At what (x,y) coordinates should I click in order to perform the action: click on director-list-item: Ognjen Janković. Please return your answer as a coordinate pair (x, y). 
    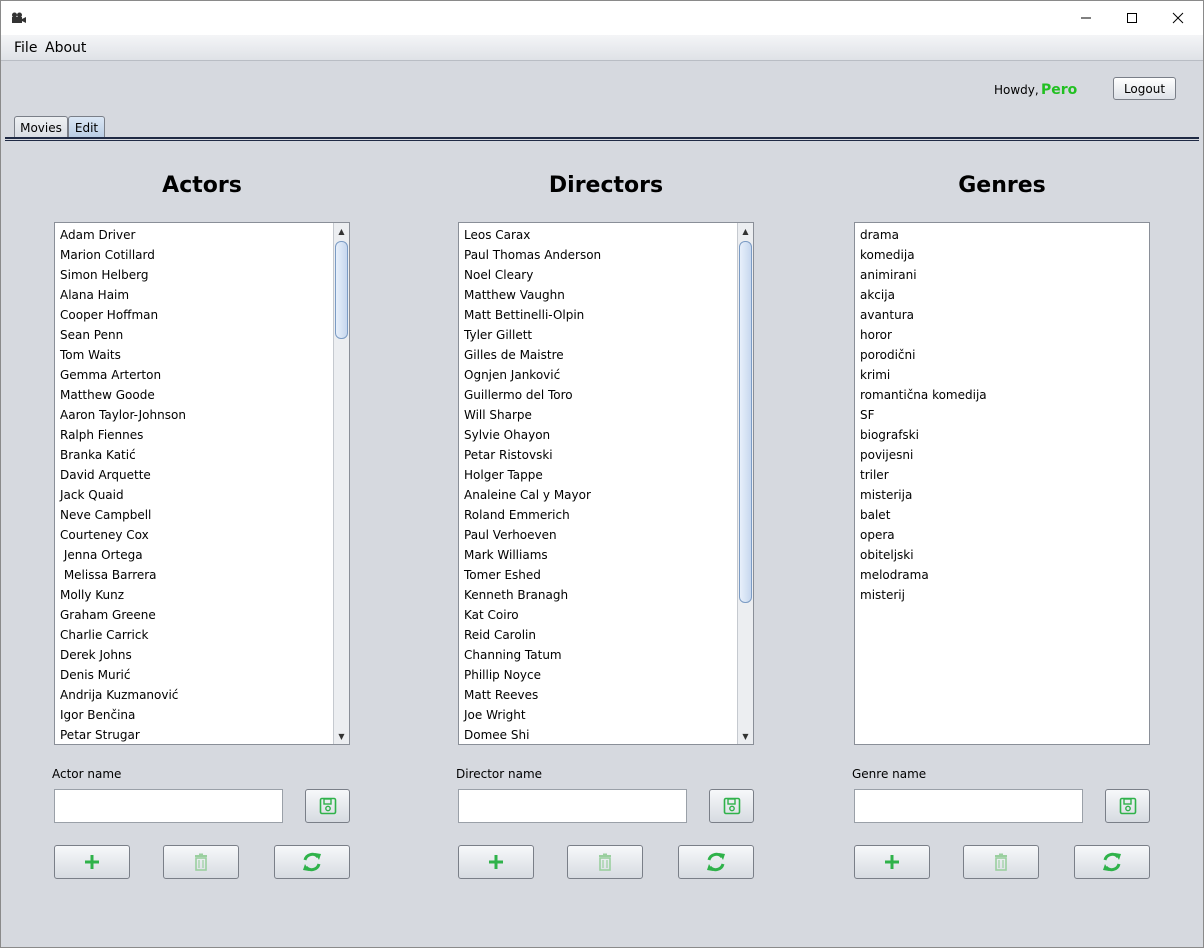
    Looking at the image, I should click on (606, 375).